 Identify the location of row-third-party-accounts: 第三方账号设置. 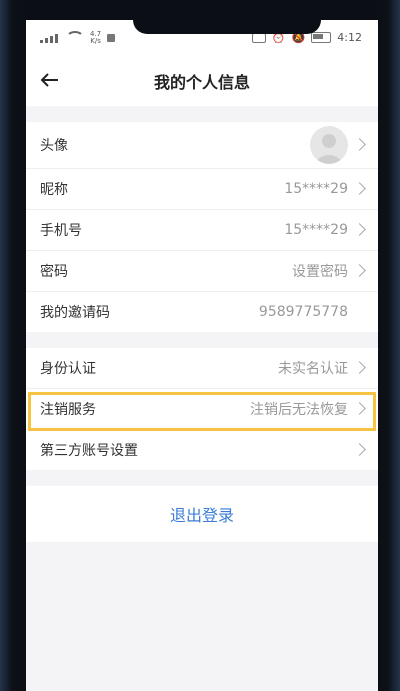
(202, 450).